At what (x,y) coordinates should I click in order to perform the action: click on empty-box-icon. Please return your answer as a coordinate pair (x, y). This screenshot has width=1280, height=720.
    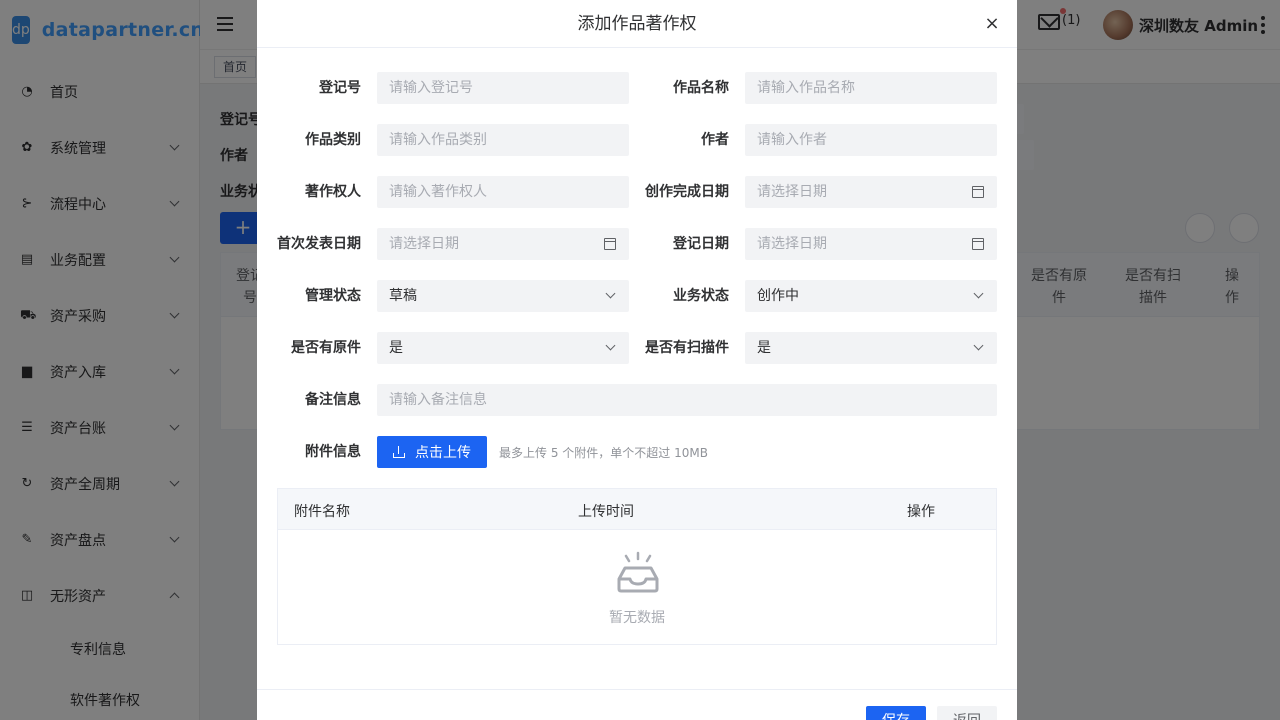
    Looking at the image, I should click on (638, 572).